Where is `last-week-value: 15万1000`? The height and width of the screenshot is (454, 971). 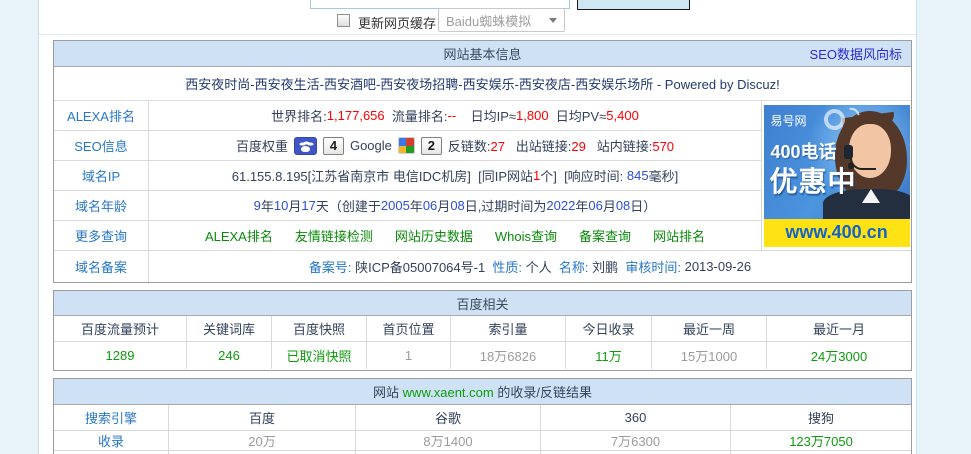
last-week-value: 15万1000 is located at coordinates (709, 355).